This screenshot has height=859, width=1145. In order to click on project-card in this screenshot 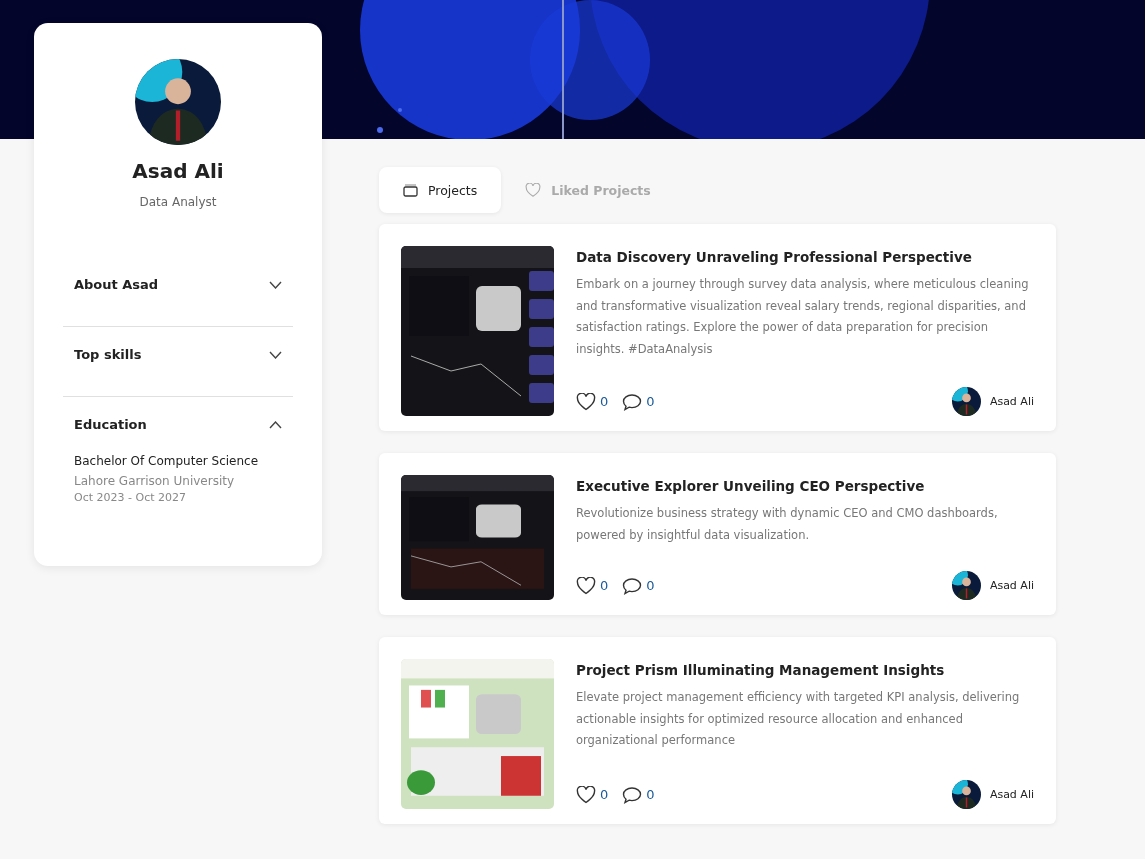, I will do `click(717, 327)`.